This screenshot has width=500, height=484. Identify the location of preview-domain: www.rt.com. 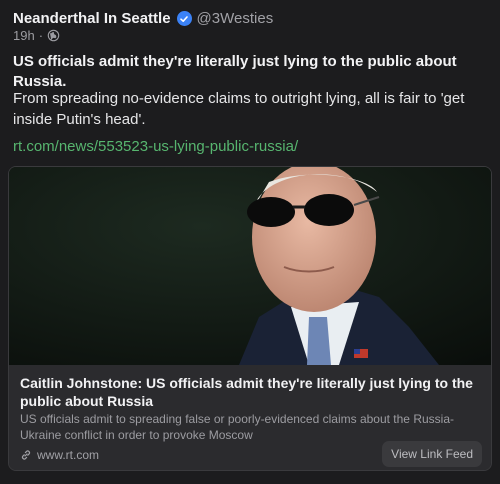
(59, 455).